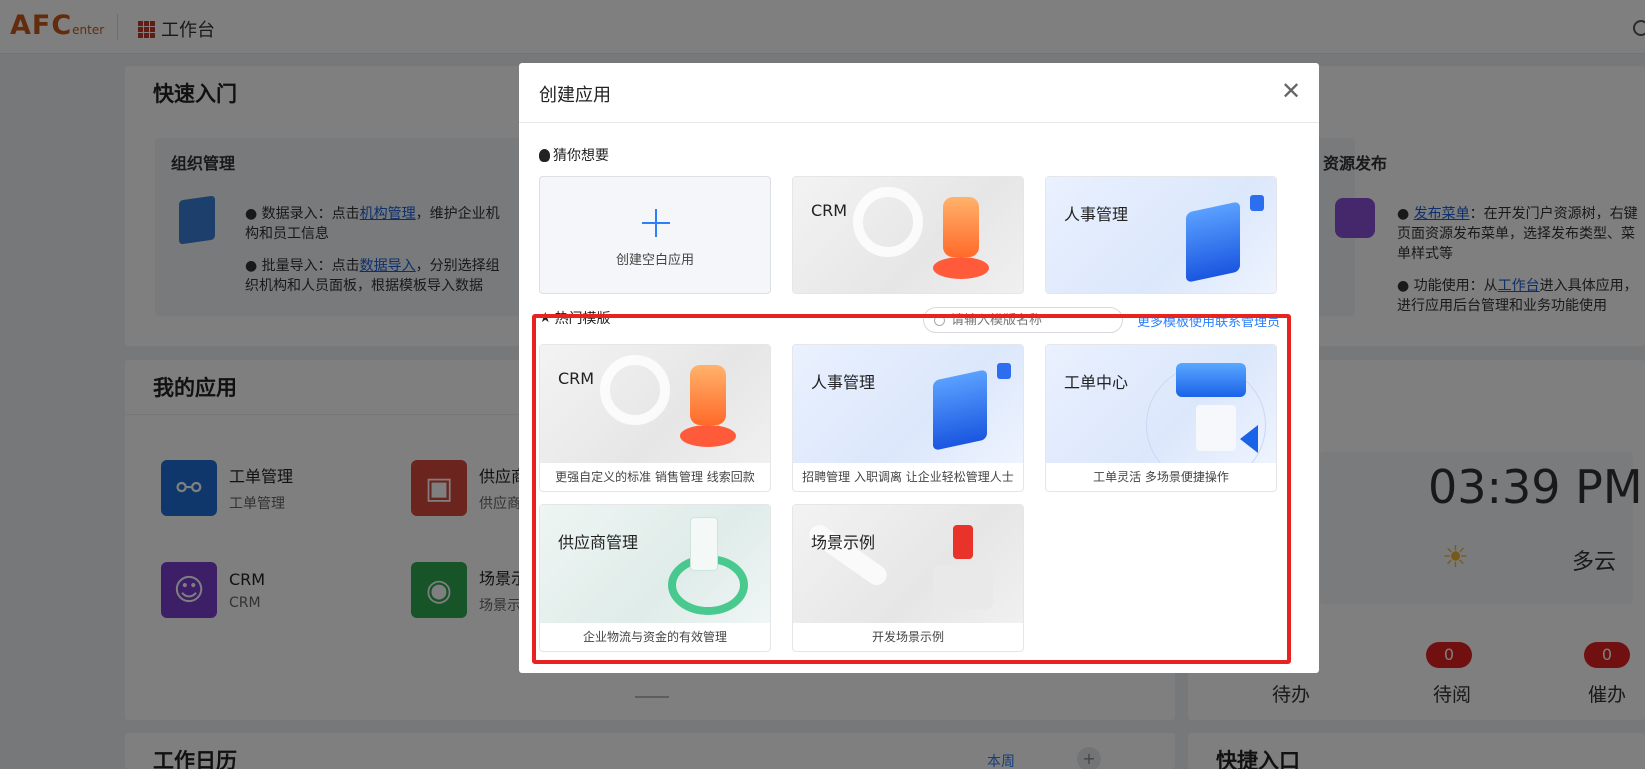  What do you see at coordinates (655, 477) in the screenshot?
I see `template-desc: 更强自定义的标准 销售管理 线索回款` at bounding box center [655, 477].